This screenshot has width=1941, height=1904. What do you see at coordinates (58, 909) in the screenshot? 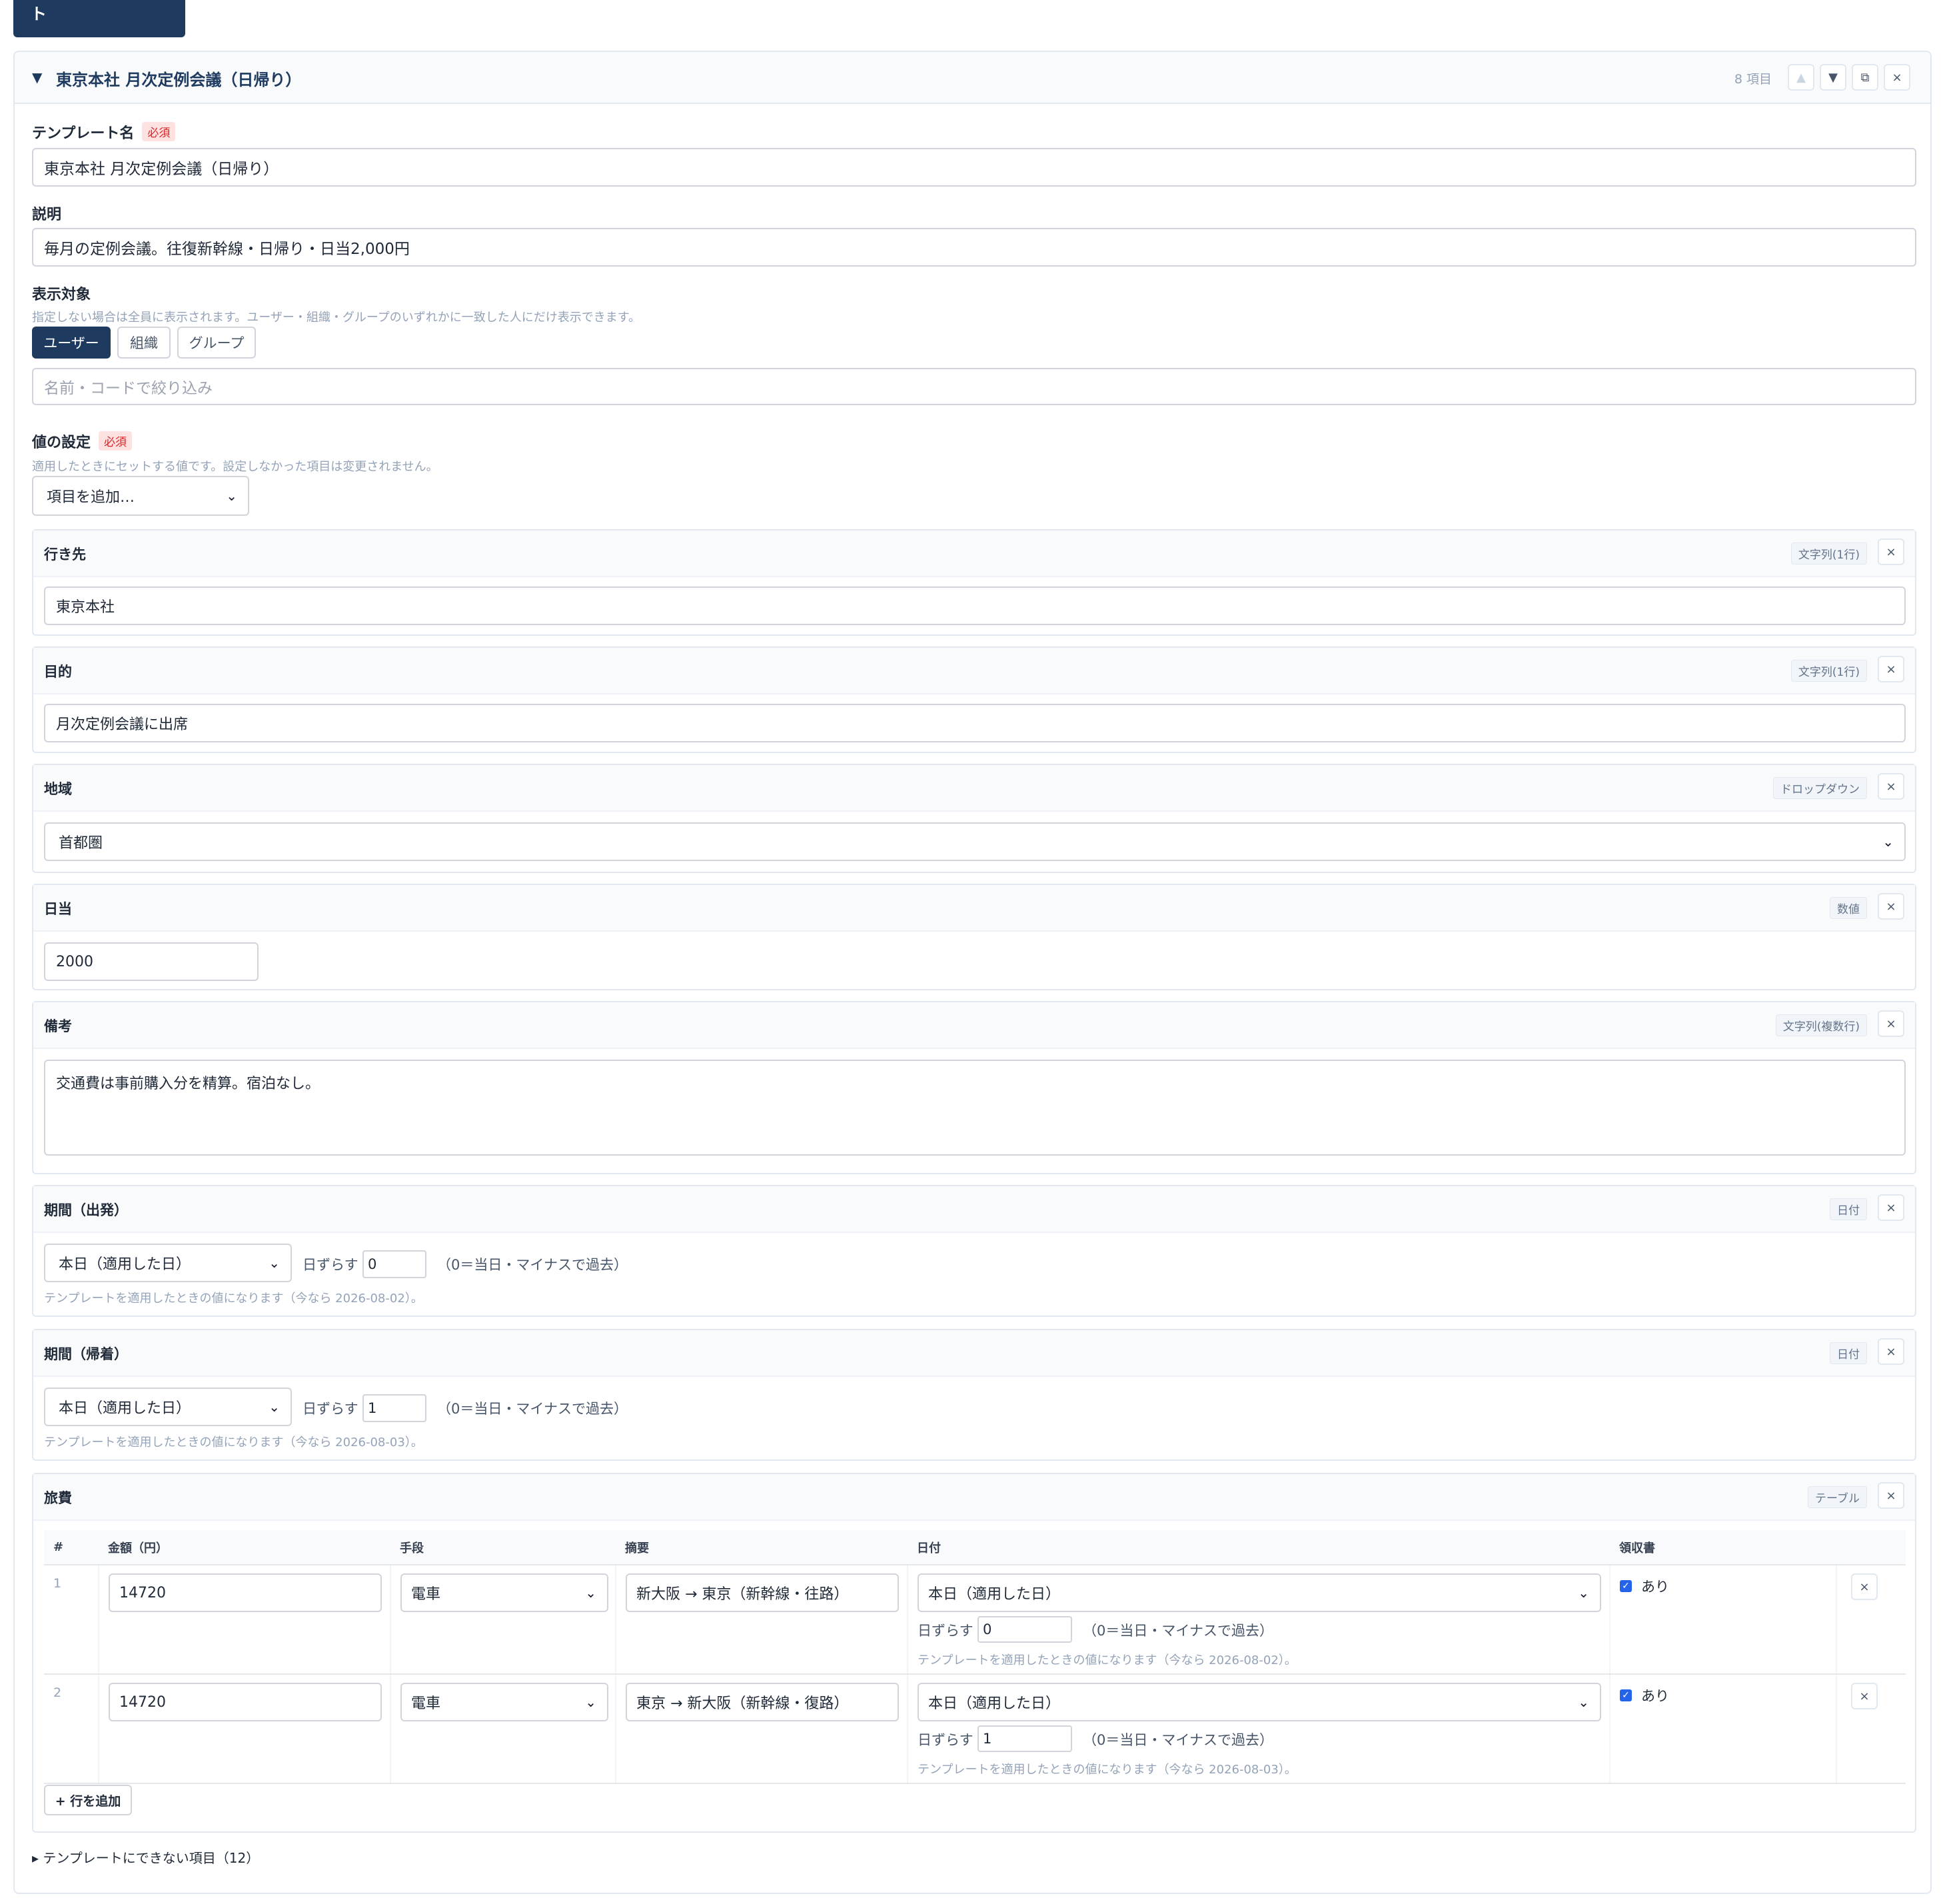
I see `field-allowance-name: 日当` at bounding box center [58, 909].